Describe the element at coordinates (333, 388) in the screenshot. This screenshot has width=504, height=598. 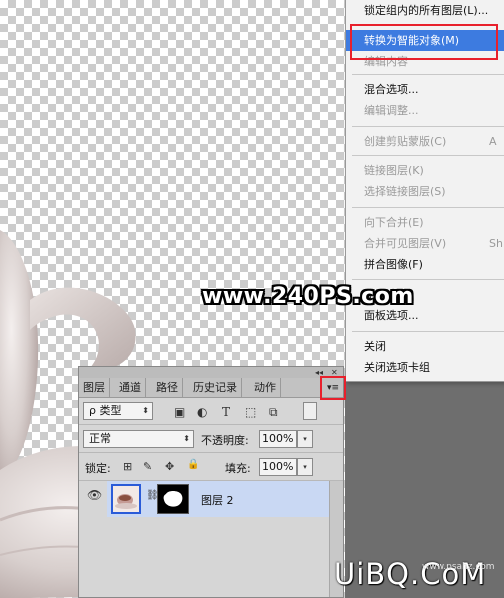
I see `annotation-highlight-panel-menu` at that location.